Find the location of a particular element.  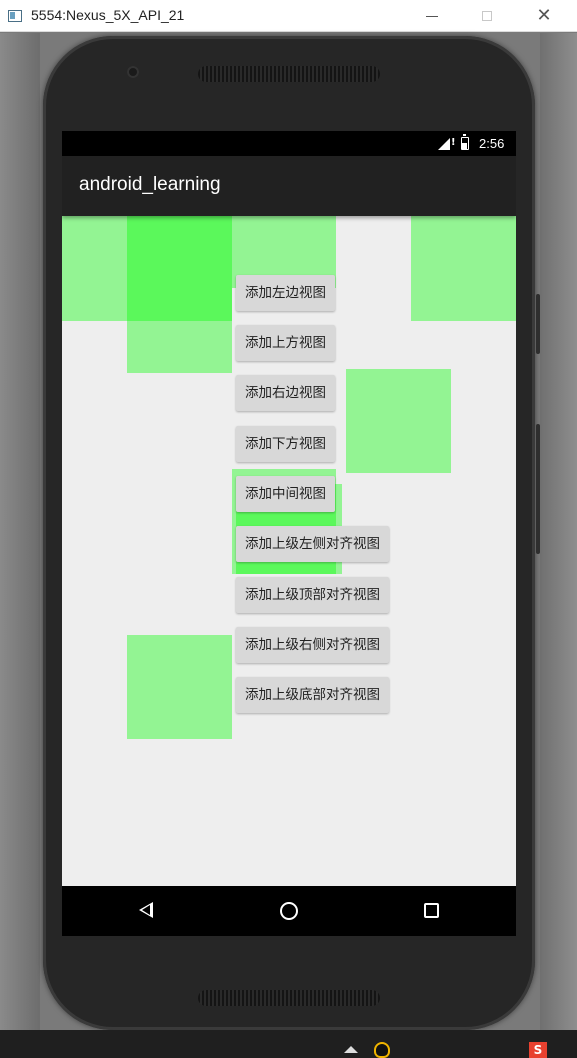

maximize-icon is located at coordinates (487, 16).